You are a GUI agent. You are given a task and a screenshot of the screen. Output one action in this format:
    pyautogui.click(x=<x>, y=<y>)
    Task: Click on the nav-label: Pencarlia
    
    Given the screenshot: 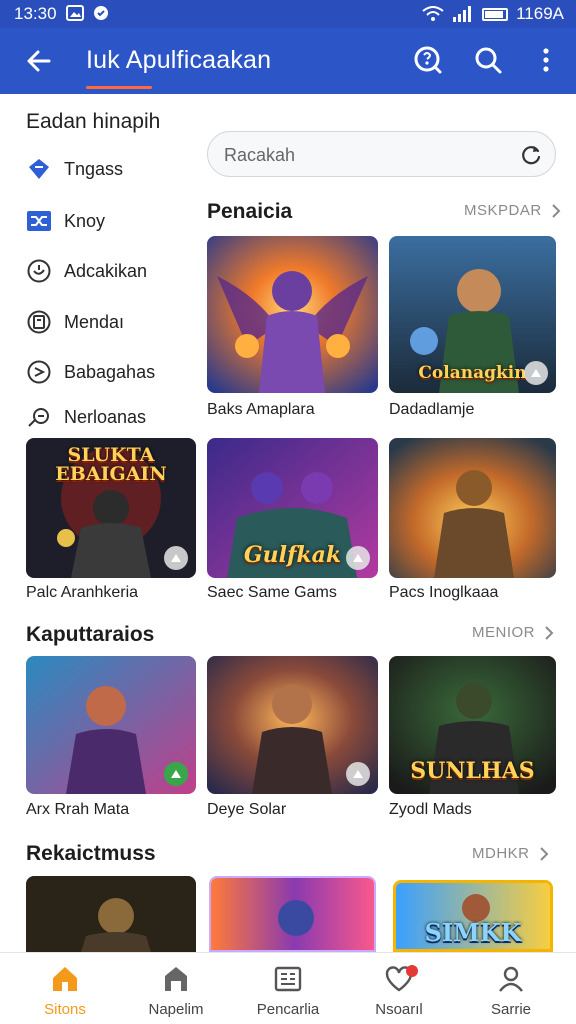 What is the action you would take?
    pyautogui.click(x=288, y=1009)
    